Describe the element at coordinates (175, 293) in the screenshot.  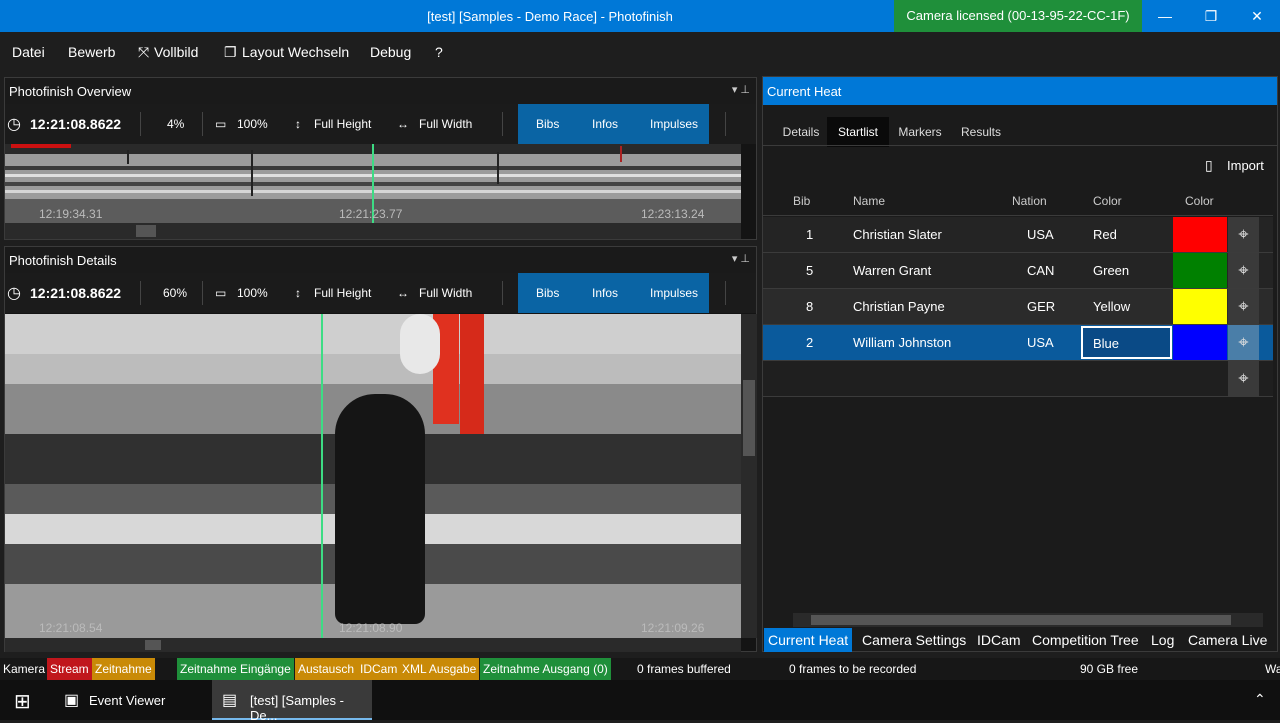
I see `details-zoom: 60%` at that location.